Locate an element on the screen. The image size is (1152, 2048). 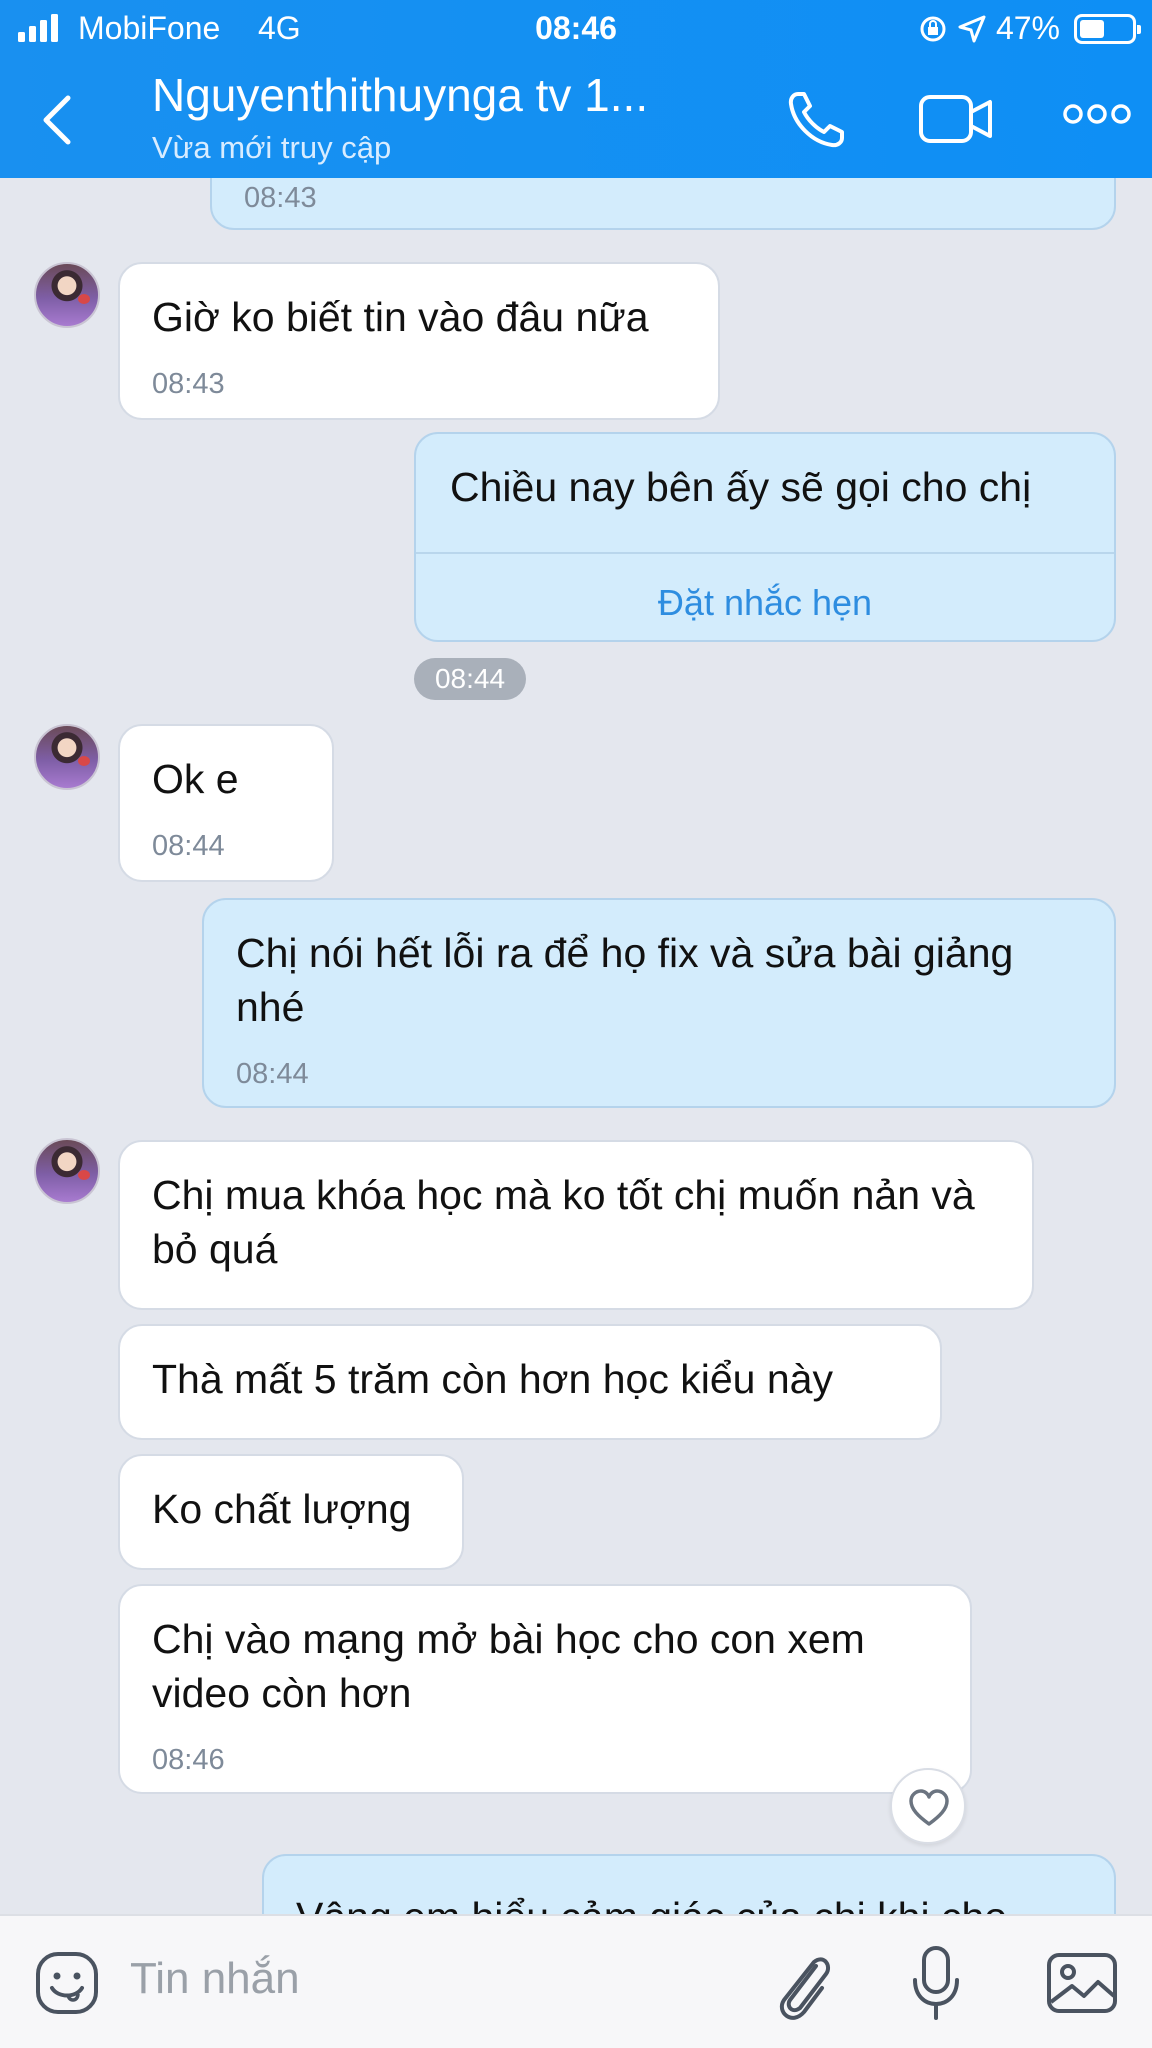
react-button is located at coordinates (928, 1806).